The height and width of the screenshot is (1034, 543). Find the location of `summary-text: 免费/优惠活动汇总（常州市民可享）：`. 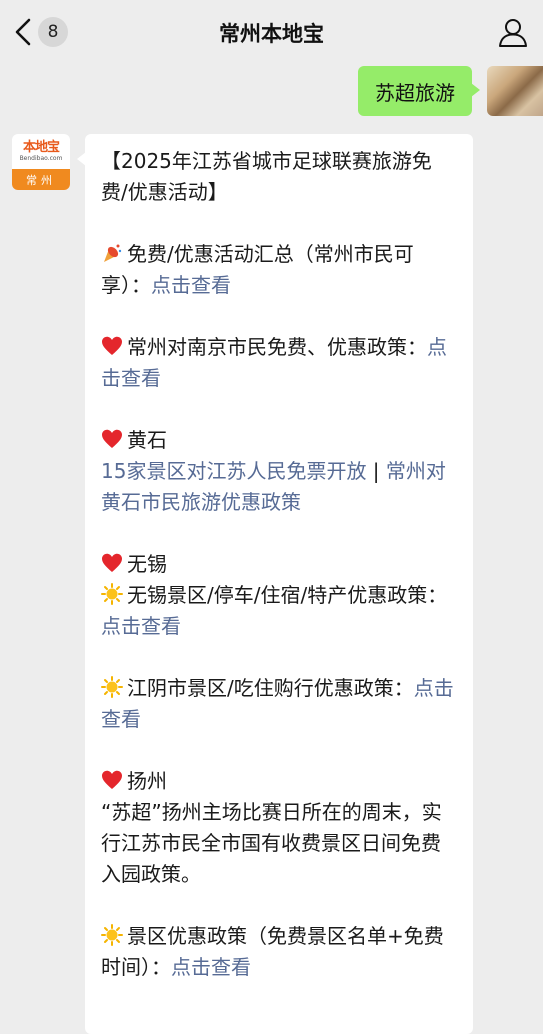

summary-text: 免费/优惠活动汇总（常州市民可享）： is located at coordinates (257, 269).